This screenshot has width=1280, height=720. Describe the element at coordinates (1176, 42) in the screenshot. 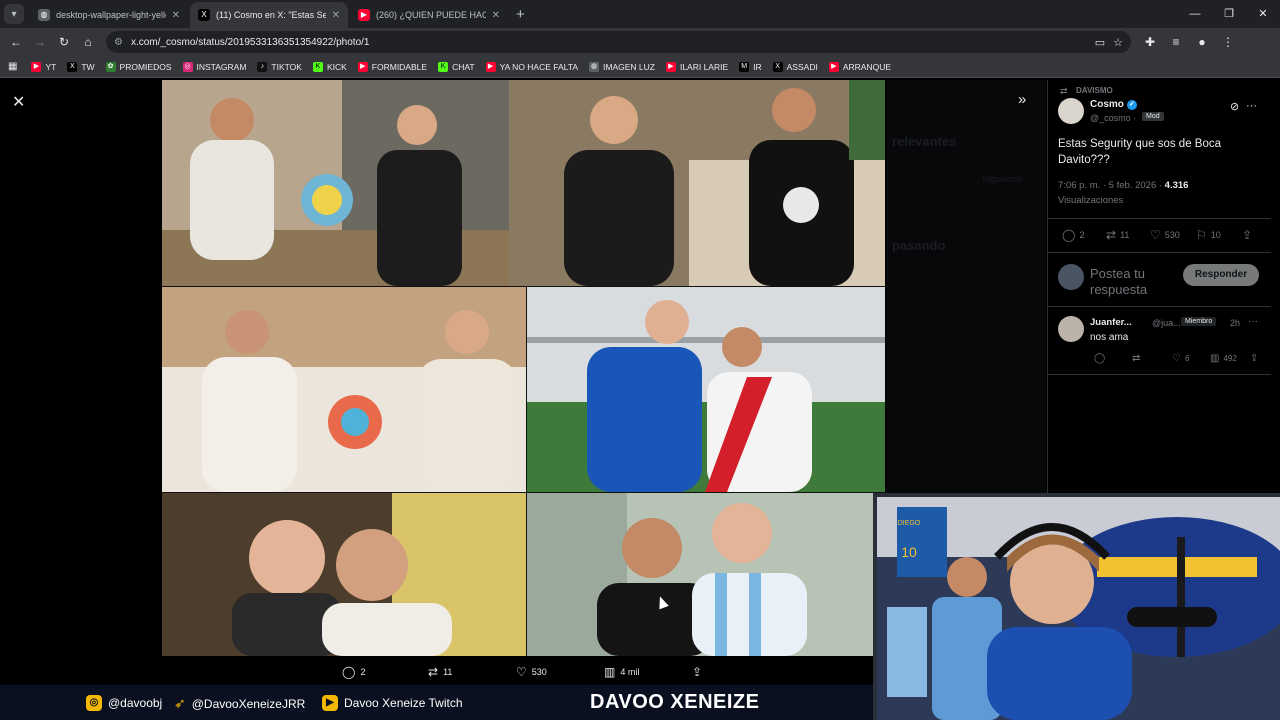

I see `media-control-icon: ≡` at that location.